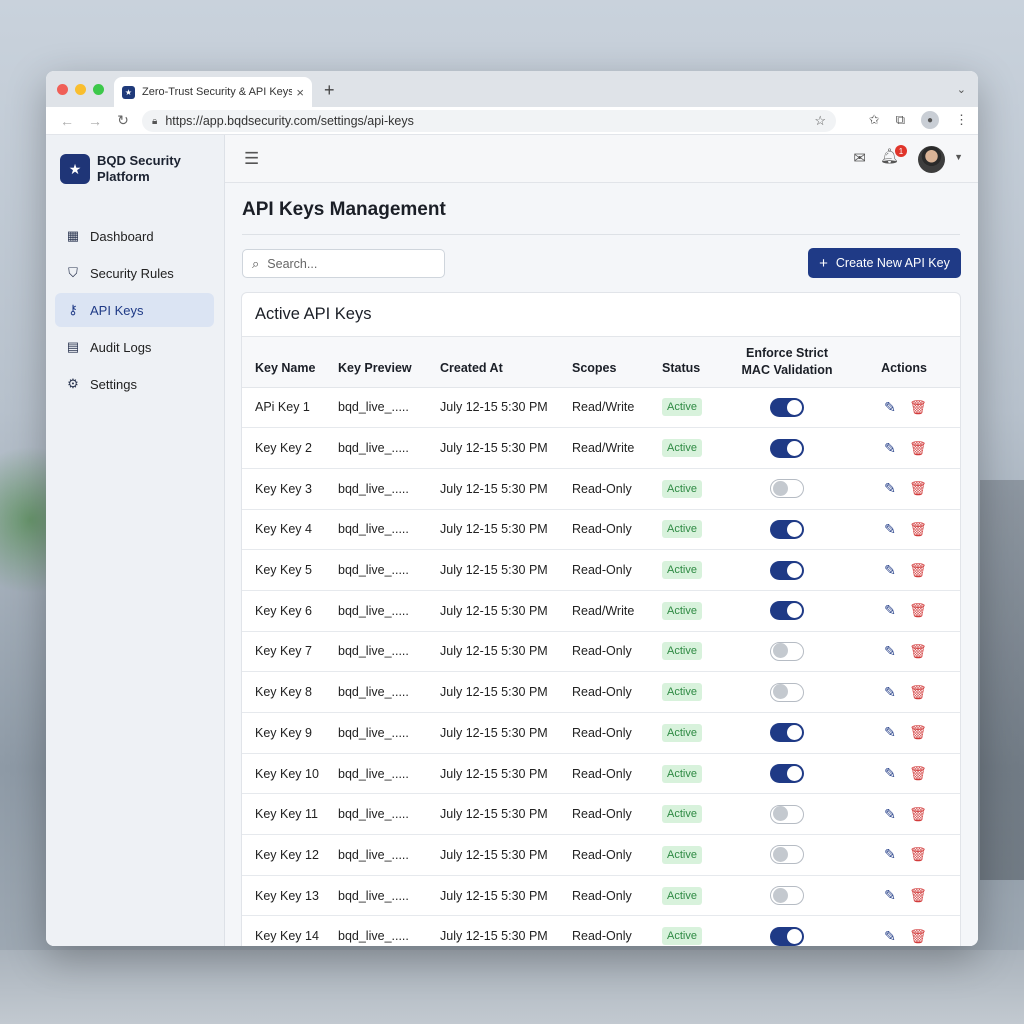 This screenshot has width=1024, height=1024. What do you see at coordinates (95, 121) in the screenshot?
I see `forward-arrow-icon: →` at bounding box center [95, 121].